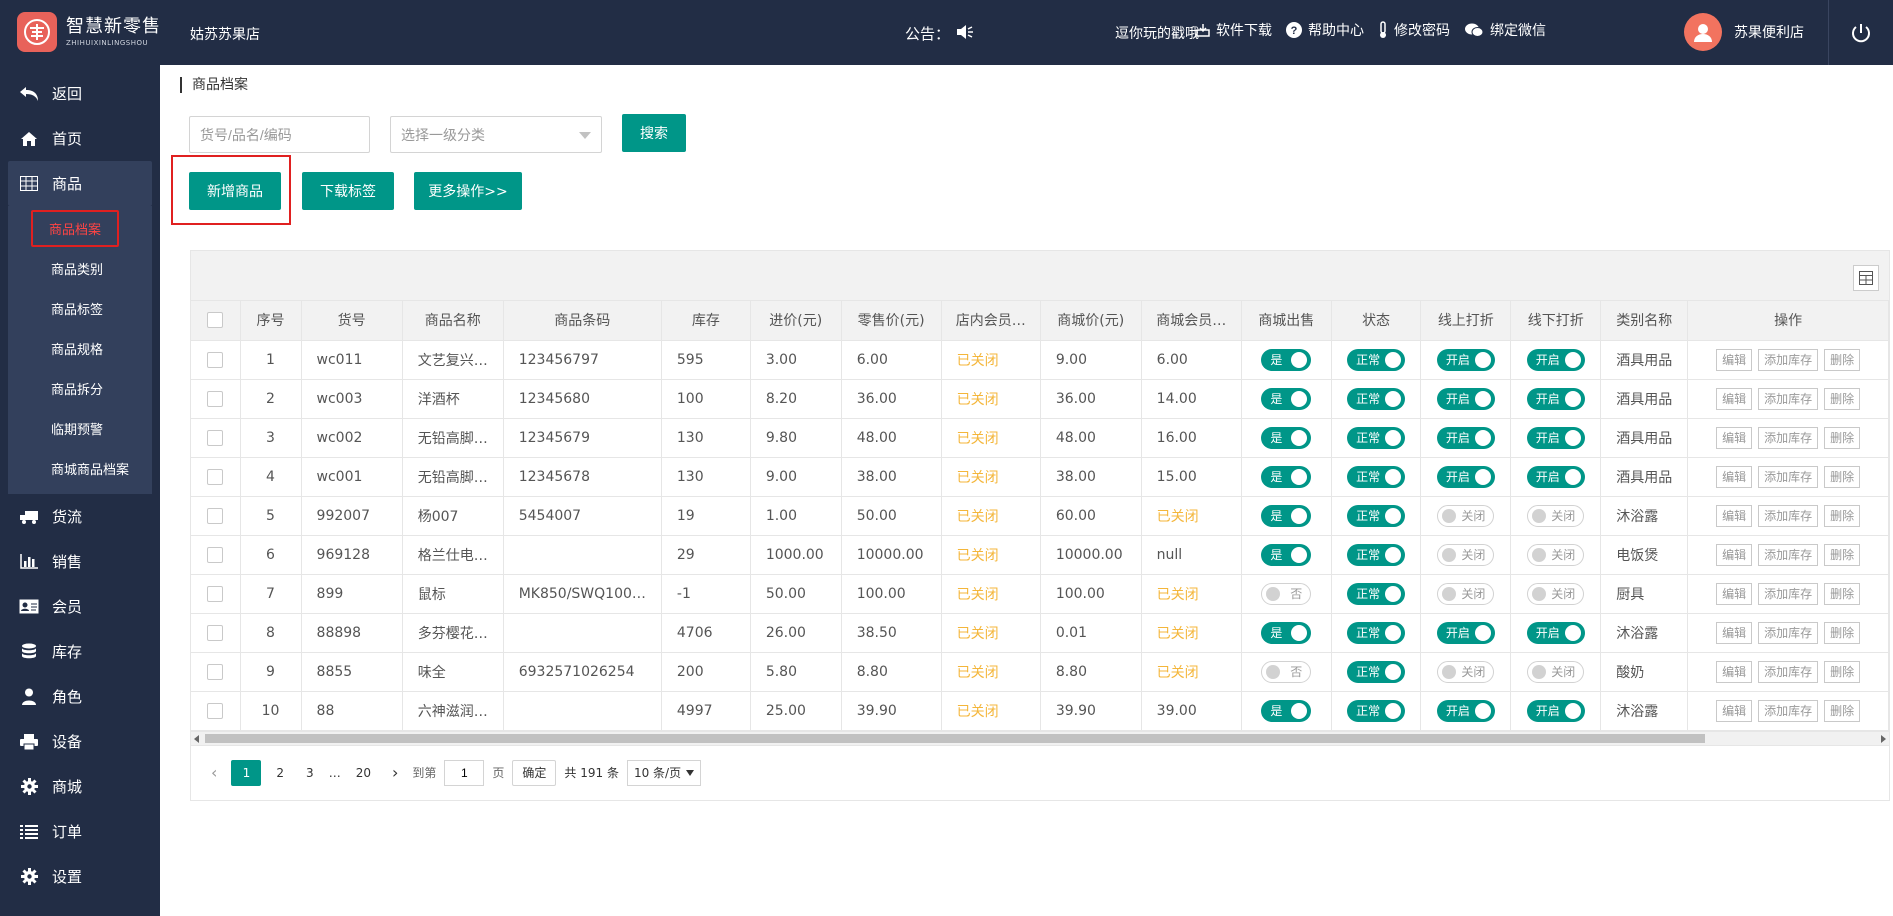  I want to click on download-labels-button: 下载标签, so click(348, 191).